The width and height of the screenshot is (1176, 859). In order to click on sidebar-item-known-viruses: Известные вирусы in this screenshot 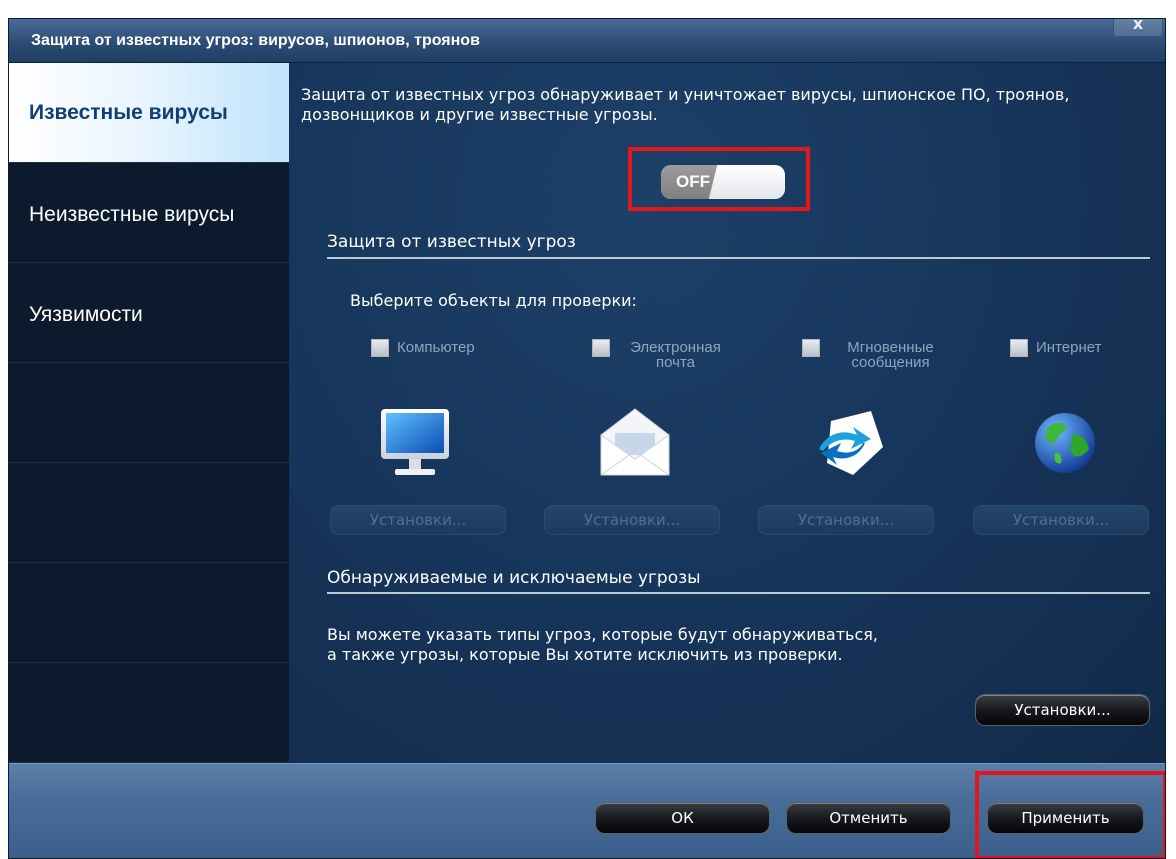, I will do `click(149, 113)`.